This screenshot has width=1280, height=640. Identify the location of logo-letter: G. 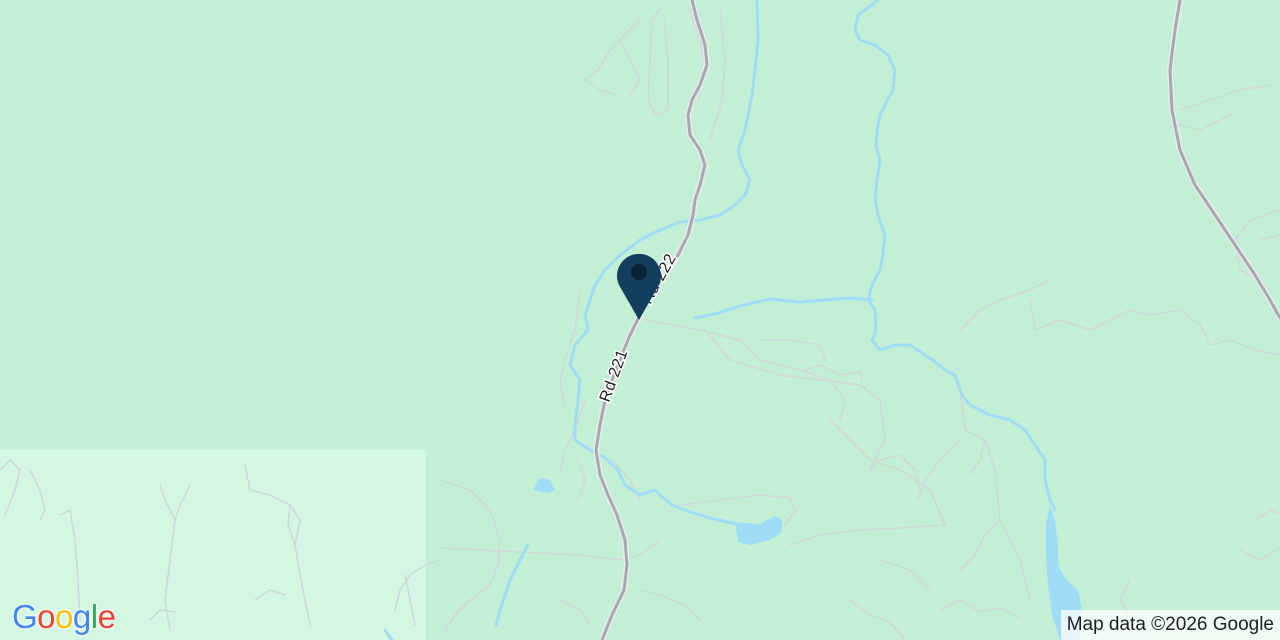
(25, 616).